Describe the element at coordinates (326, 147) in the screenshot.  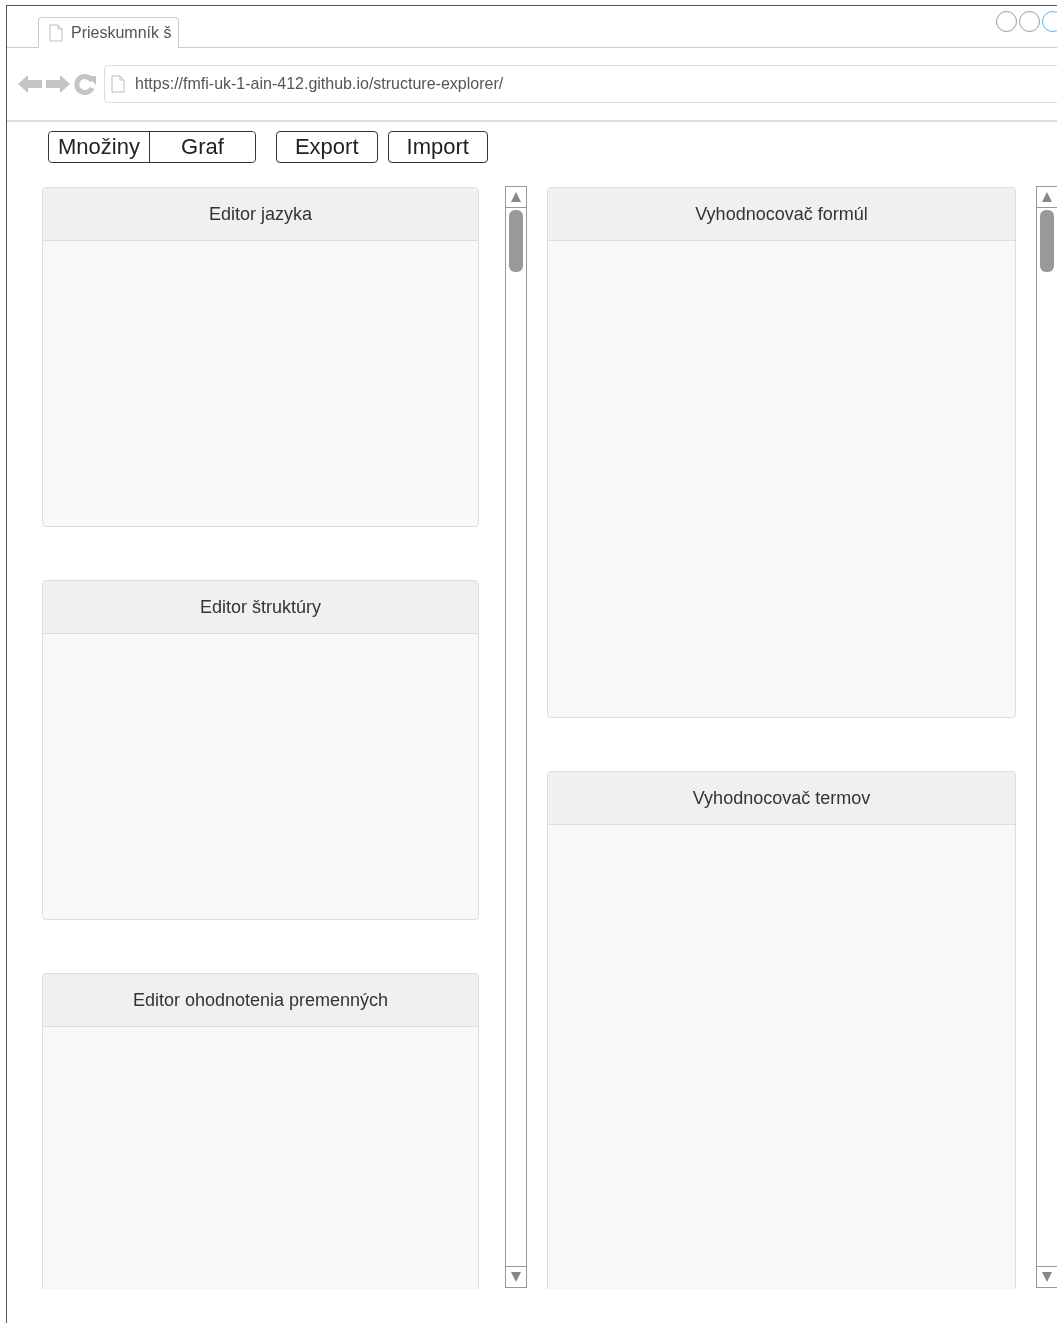
I see `action-button: Export` at that location.